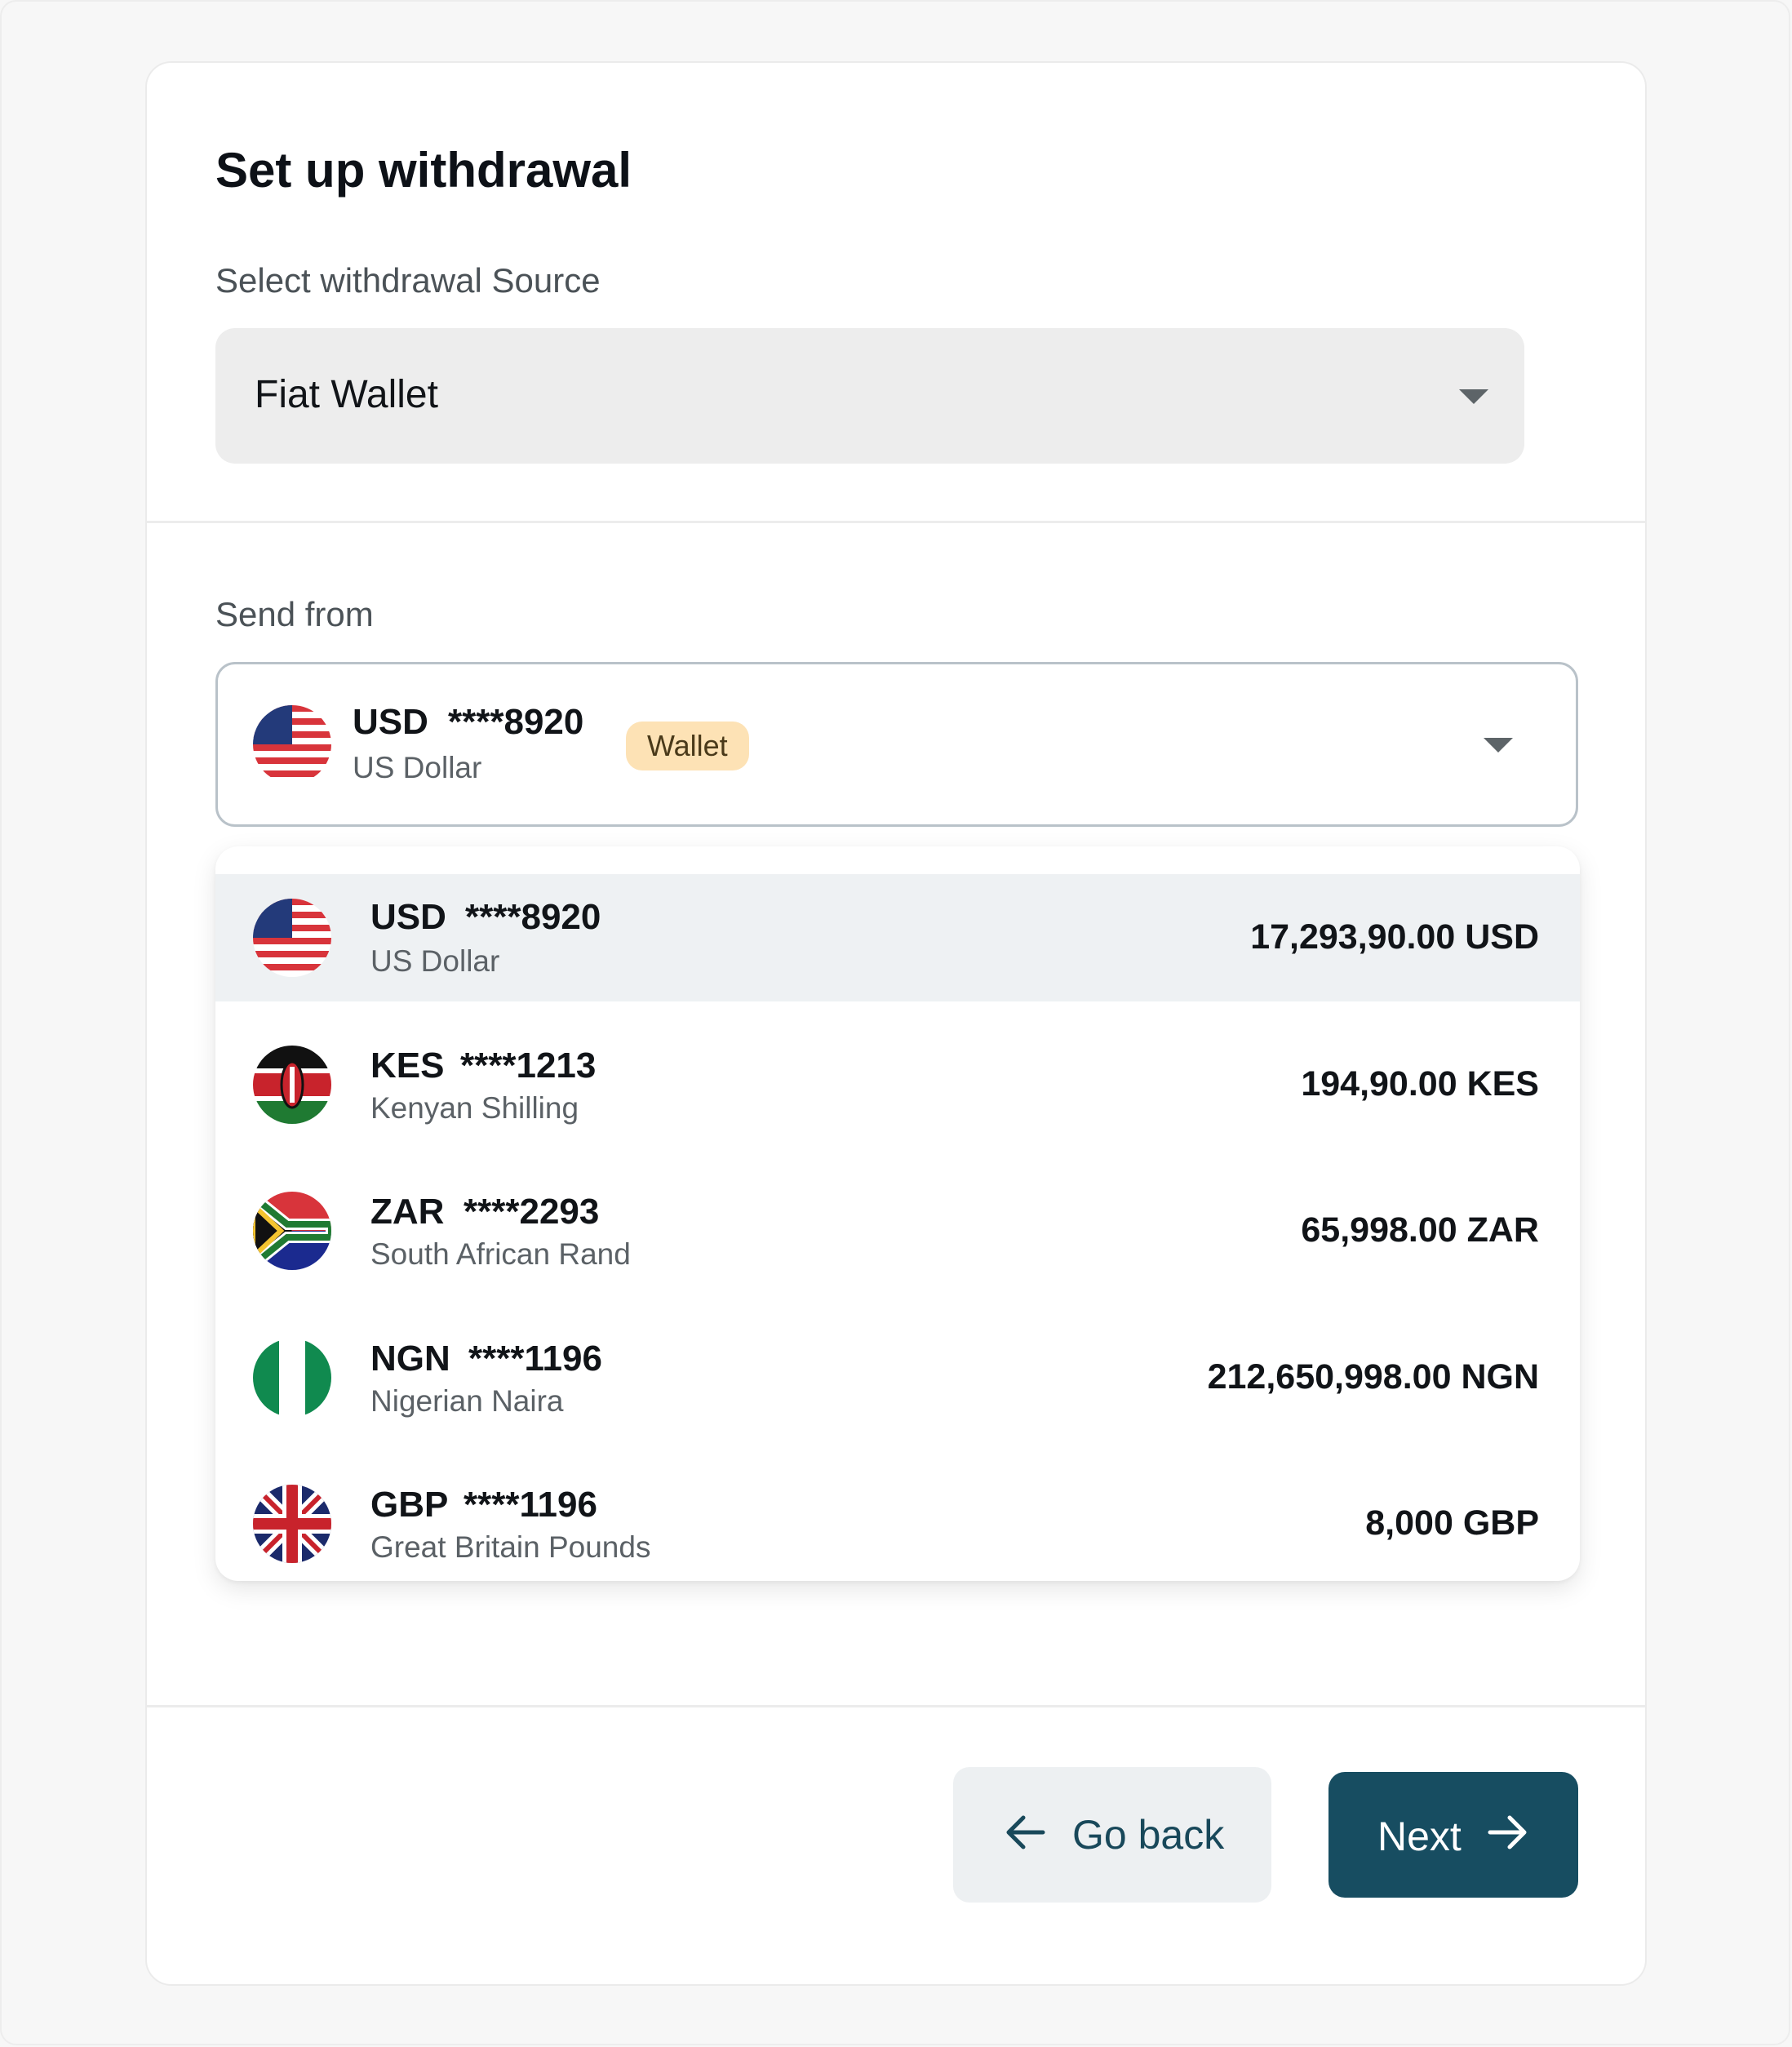  Describe the element at coordinates (475, 1108) in the screenshot. I see `currency-name: Kenyan Shilling` at that location.